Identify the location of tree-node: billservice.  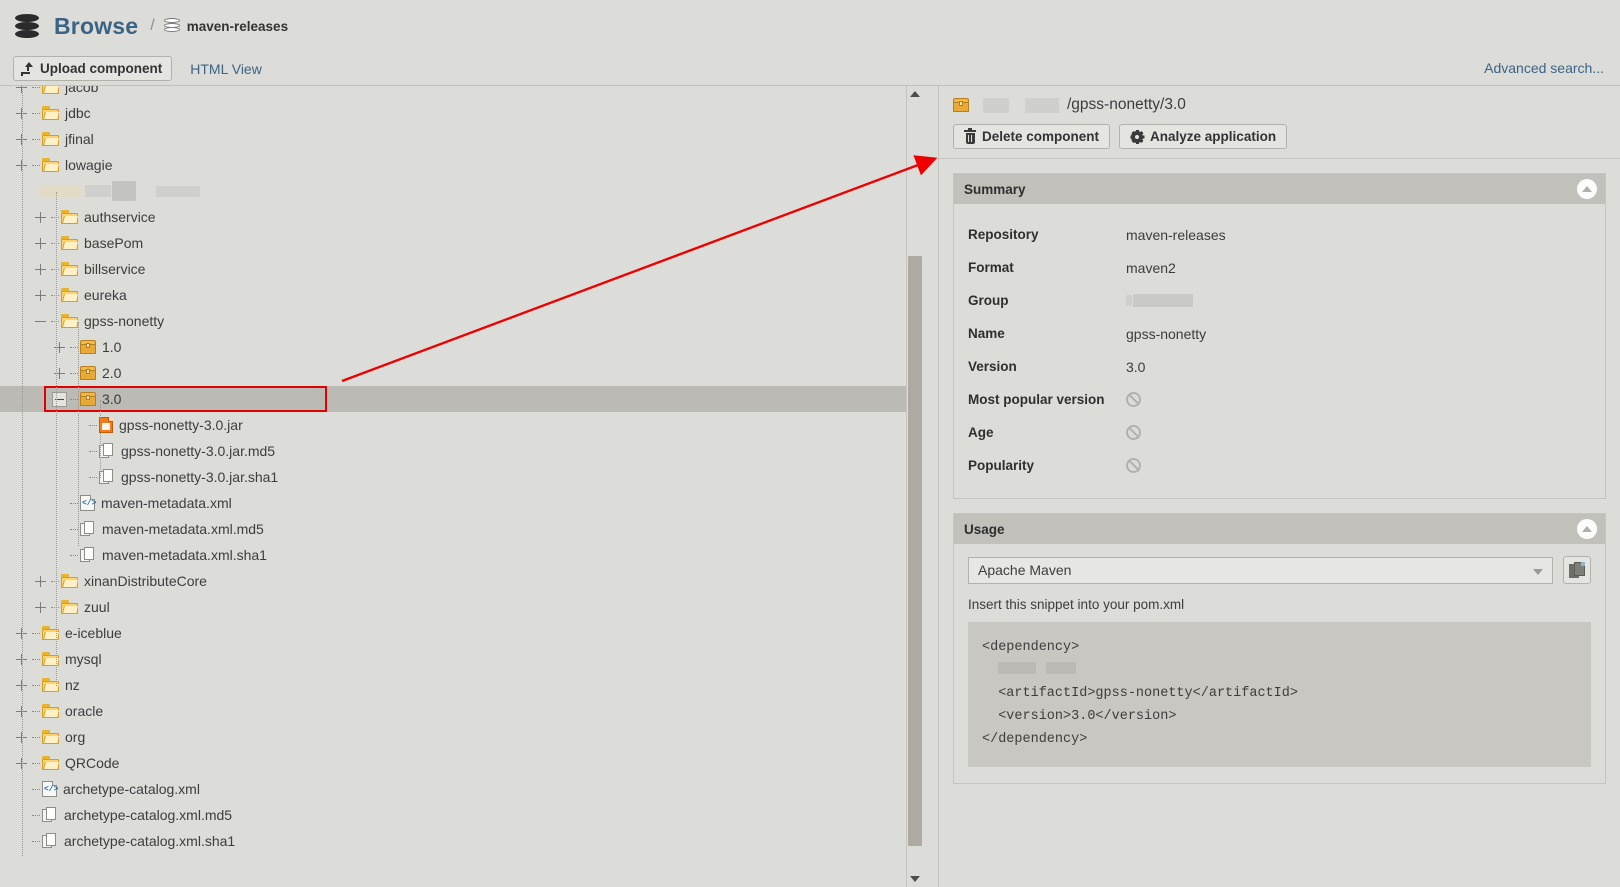
(461, 269).